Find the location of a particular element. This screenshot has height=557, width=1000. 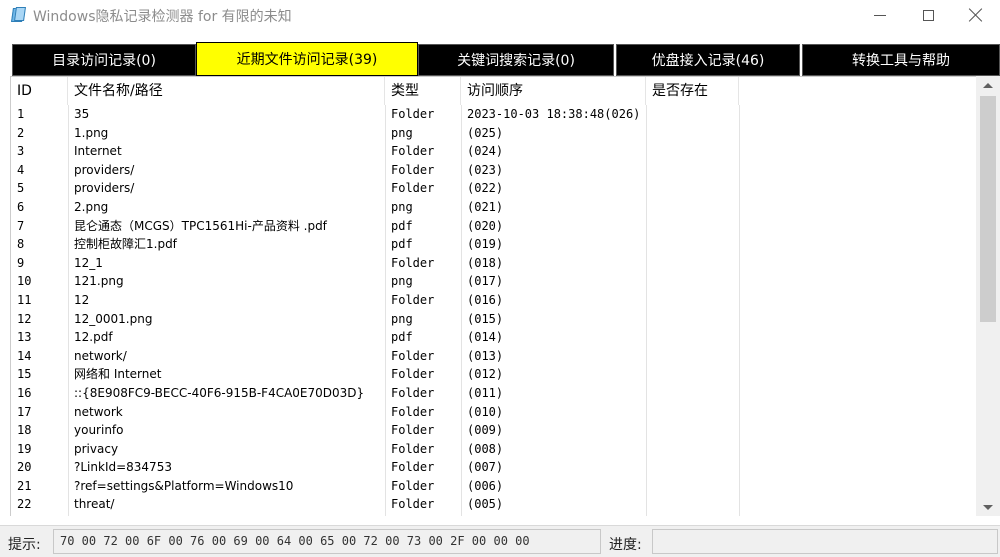

progress-label: 进度: is located at coordinates (625, 545).